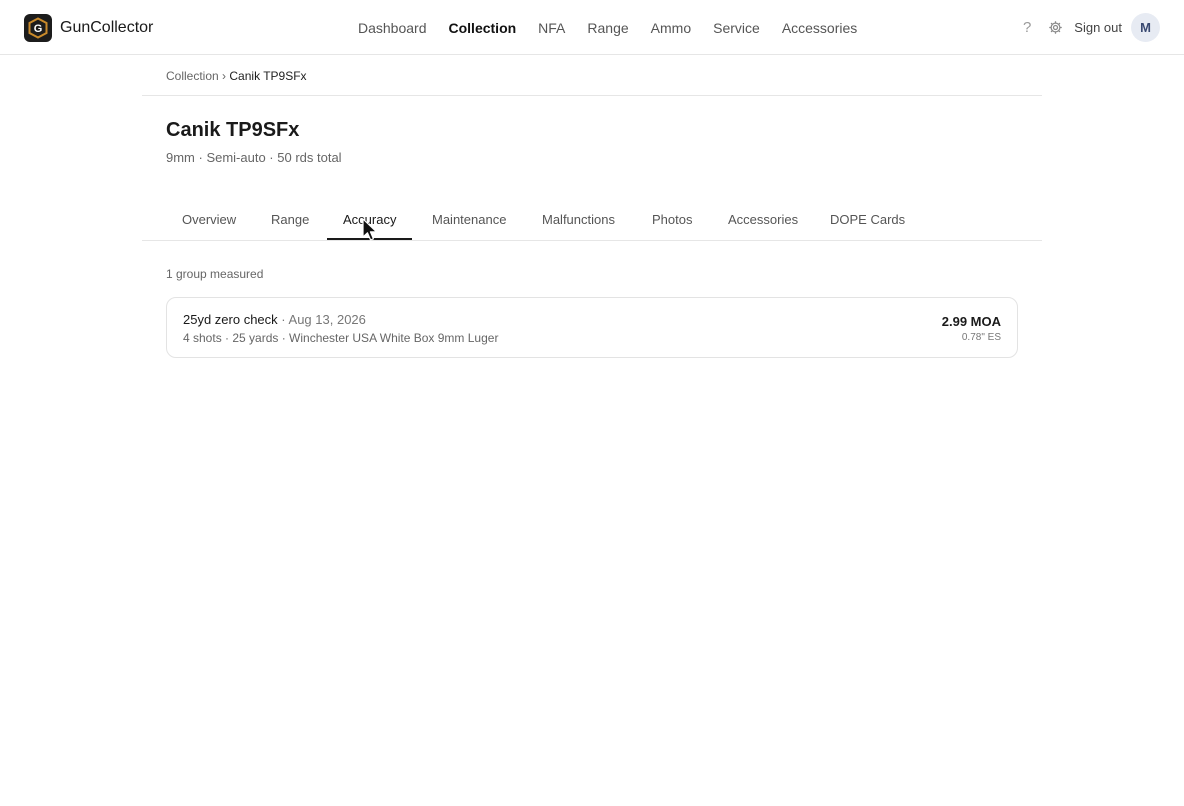  Describe the element at coordinates (763, 220) in the screenshot. I see `tab-accessories: Accessories` at that location.